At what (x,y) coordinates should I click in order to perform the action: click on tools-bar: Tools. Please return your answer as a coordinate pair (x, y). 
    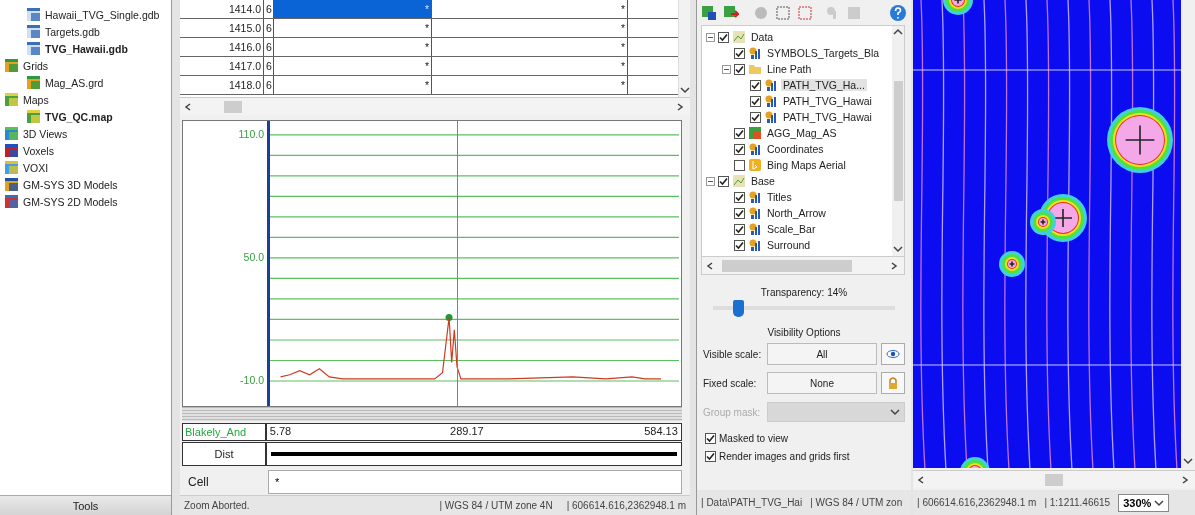
    Looking at the image, I should click on (85, 505).